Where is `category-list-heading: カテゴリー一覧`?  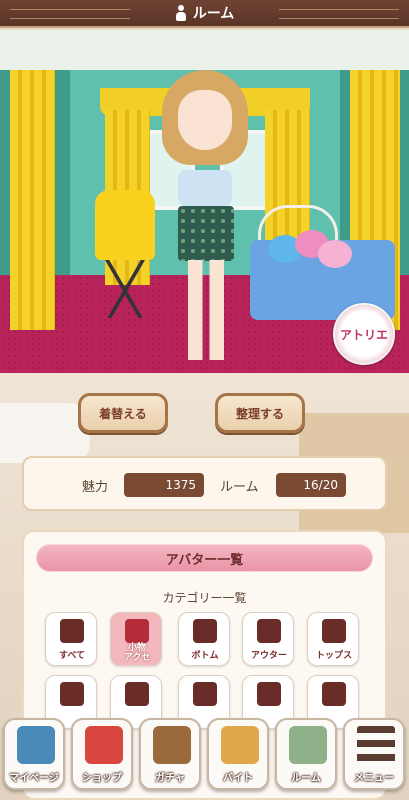 category-list-heading: カテゴリー一覧 is located at coordinates (204, 598).